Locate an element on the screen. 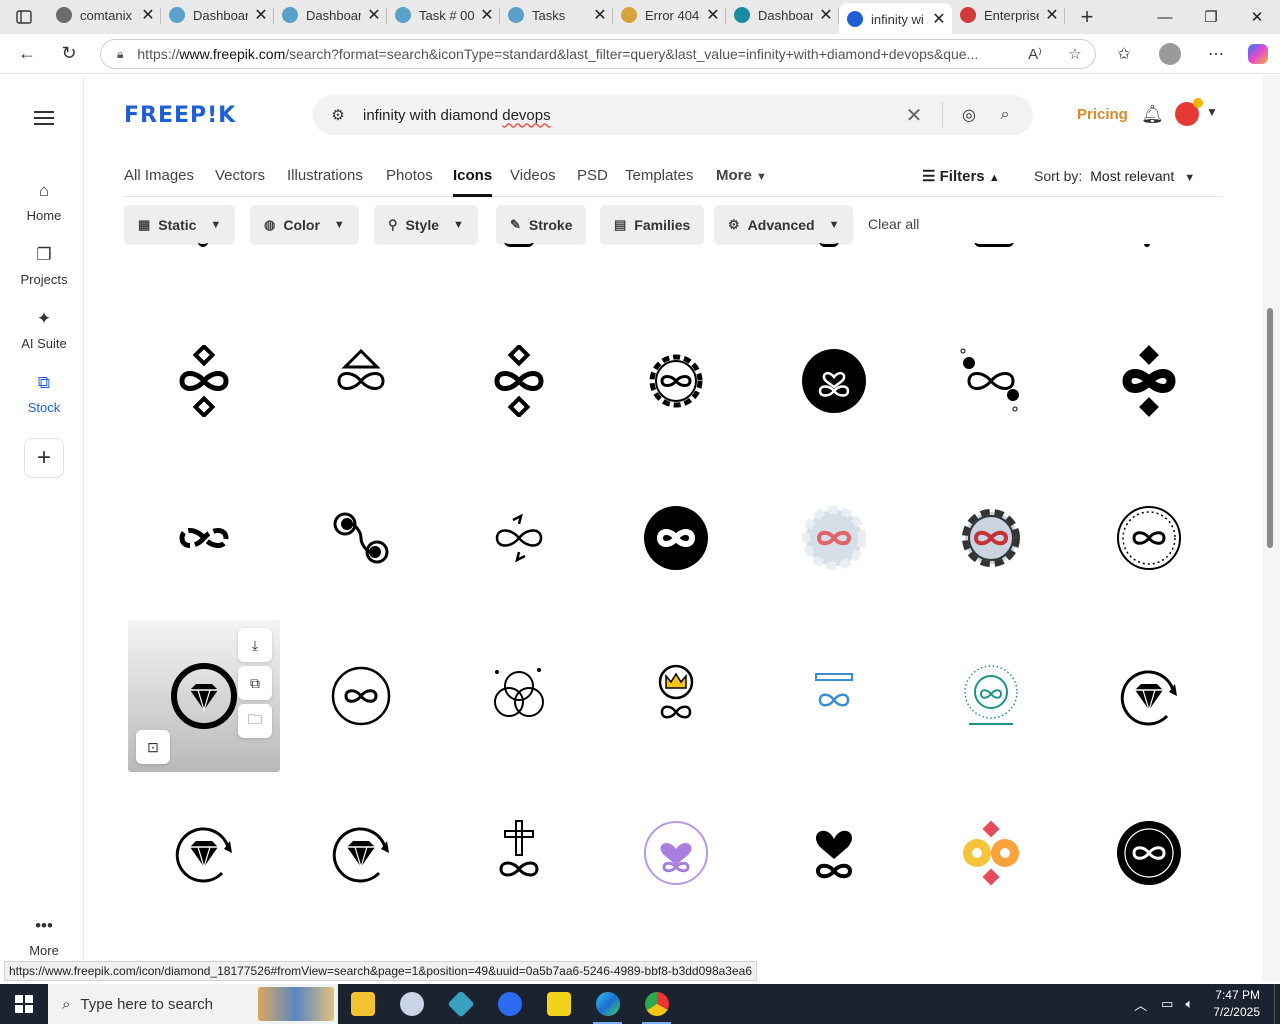 The image size is (1280, 1024). pricing-link: Pricing is located at coordinates (1102, 114).